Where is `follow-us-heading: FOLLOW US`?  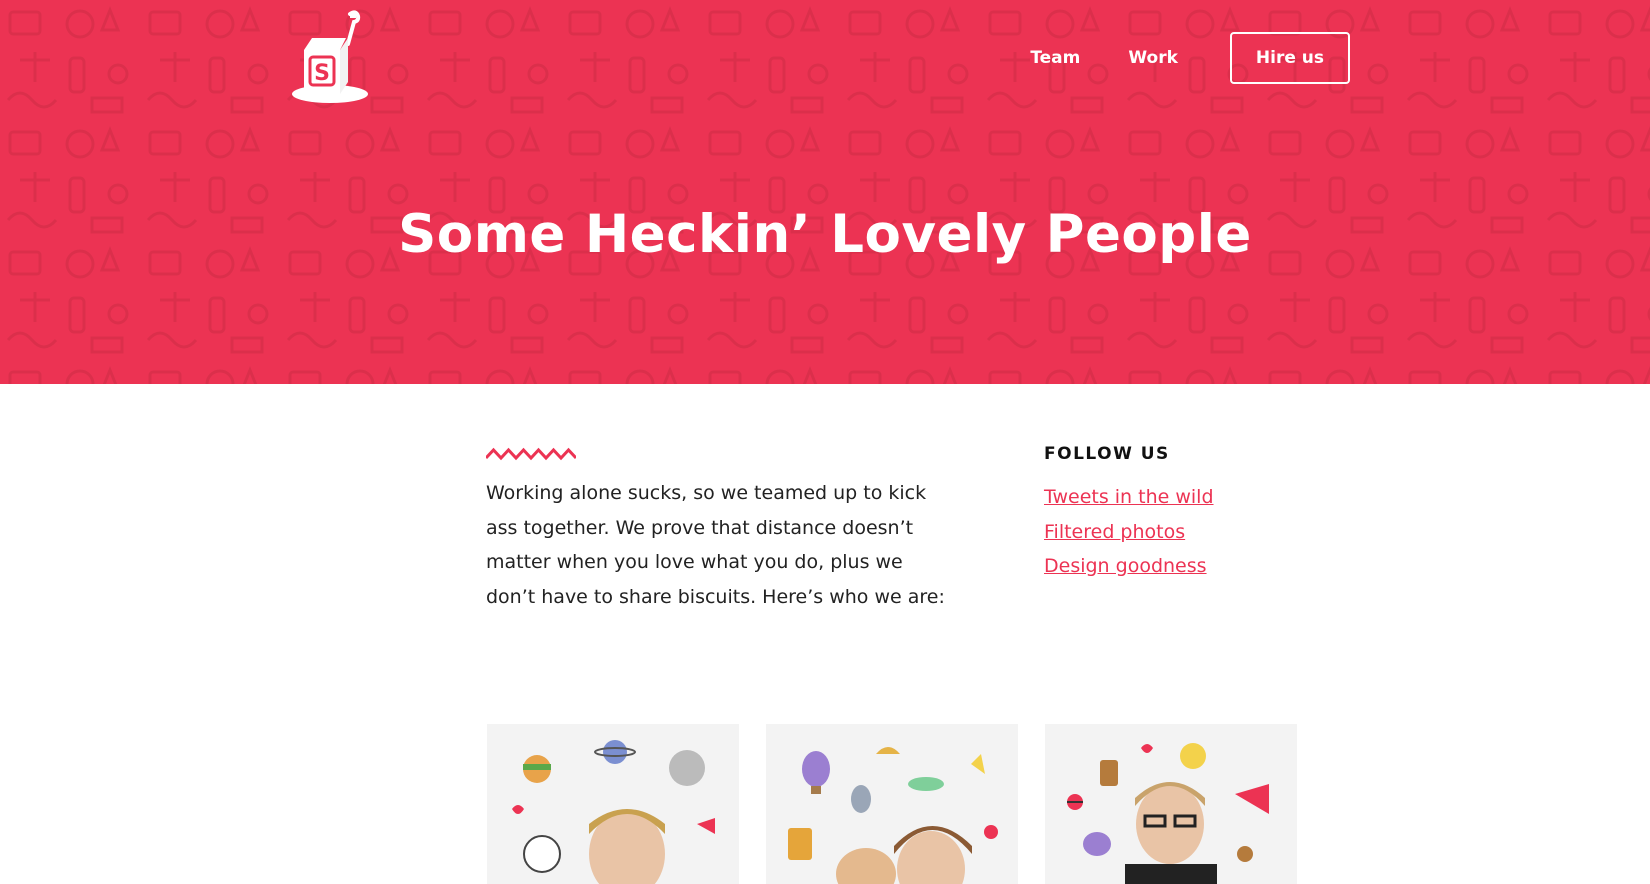 follow-us-heading: FOLLOW US is located at coordinates (1107, 454).